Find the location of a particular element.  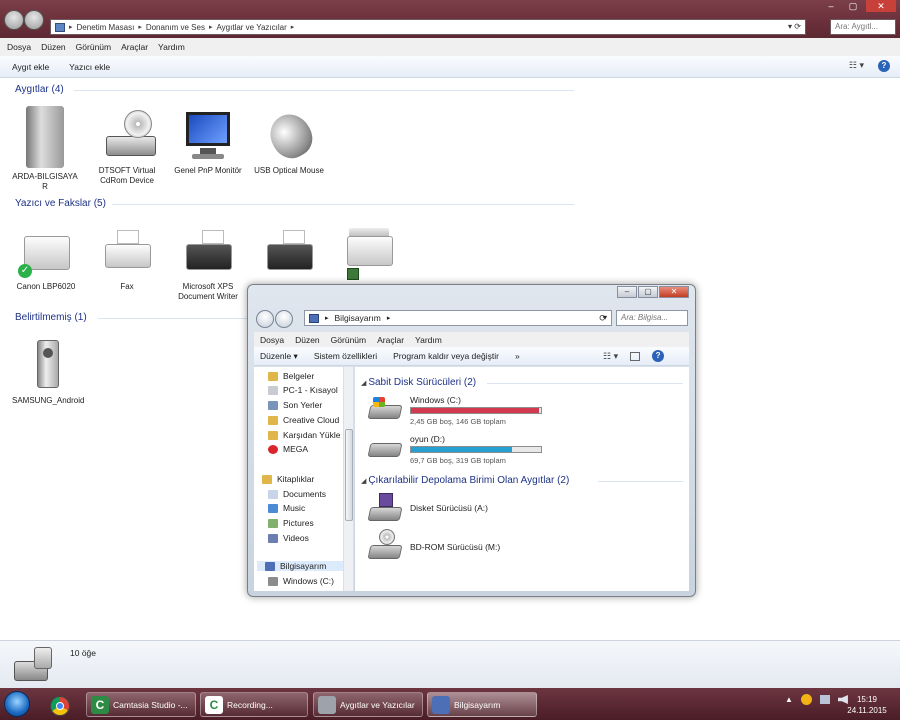

add-printer-button: Yazıcı ekle is located at coordinates (89, 67).